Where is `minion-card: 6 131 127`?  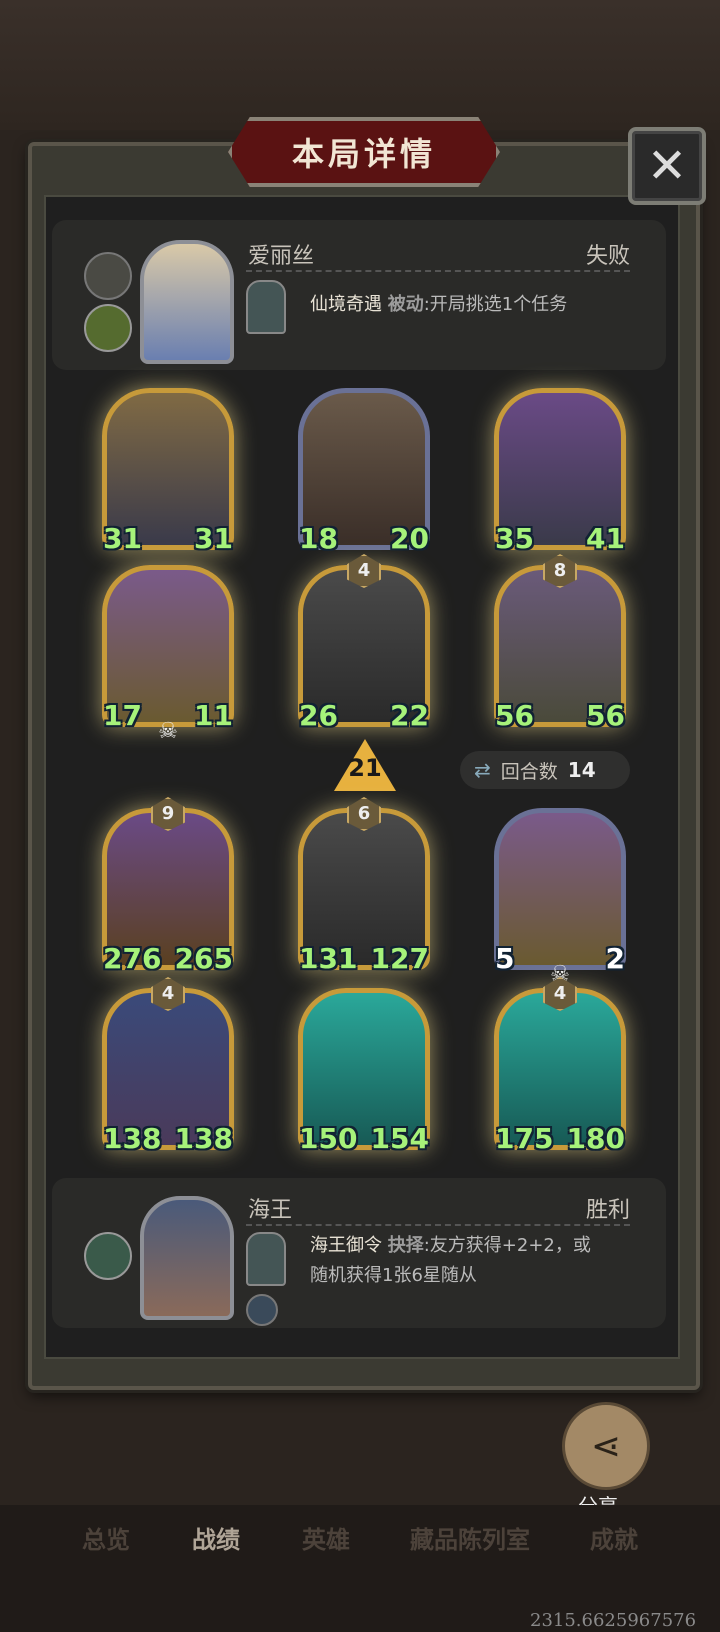 minion-card: 6 131 127 is located at coordinates (364, 886).